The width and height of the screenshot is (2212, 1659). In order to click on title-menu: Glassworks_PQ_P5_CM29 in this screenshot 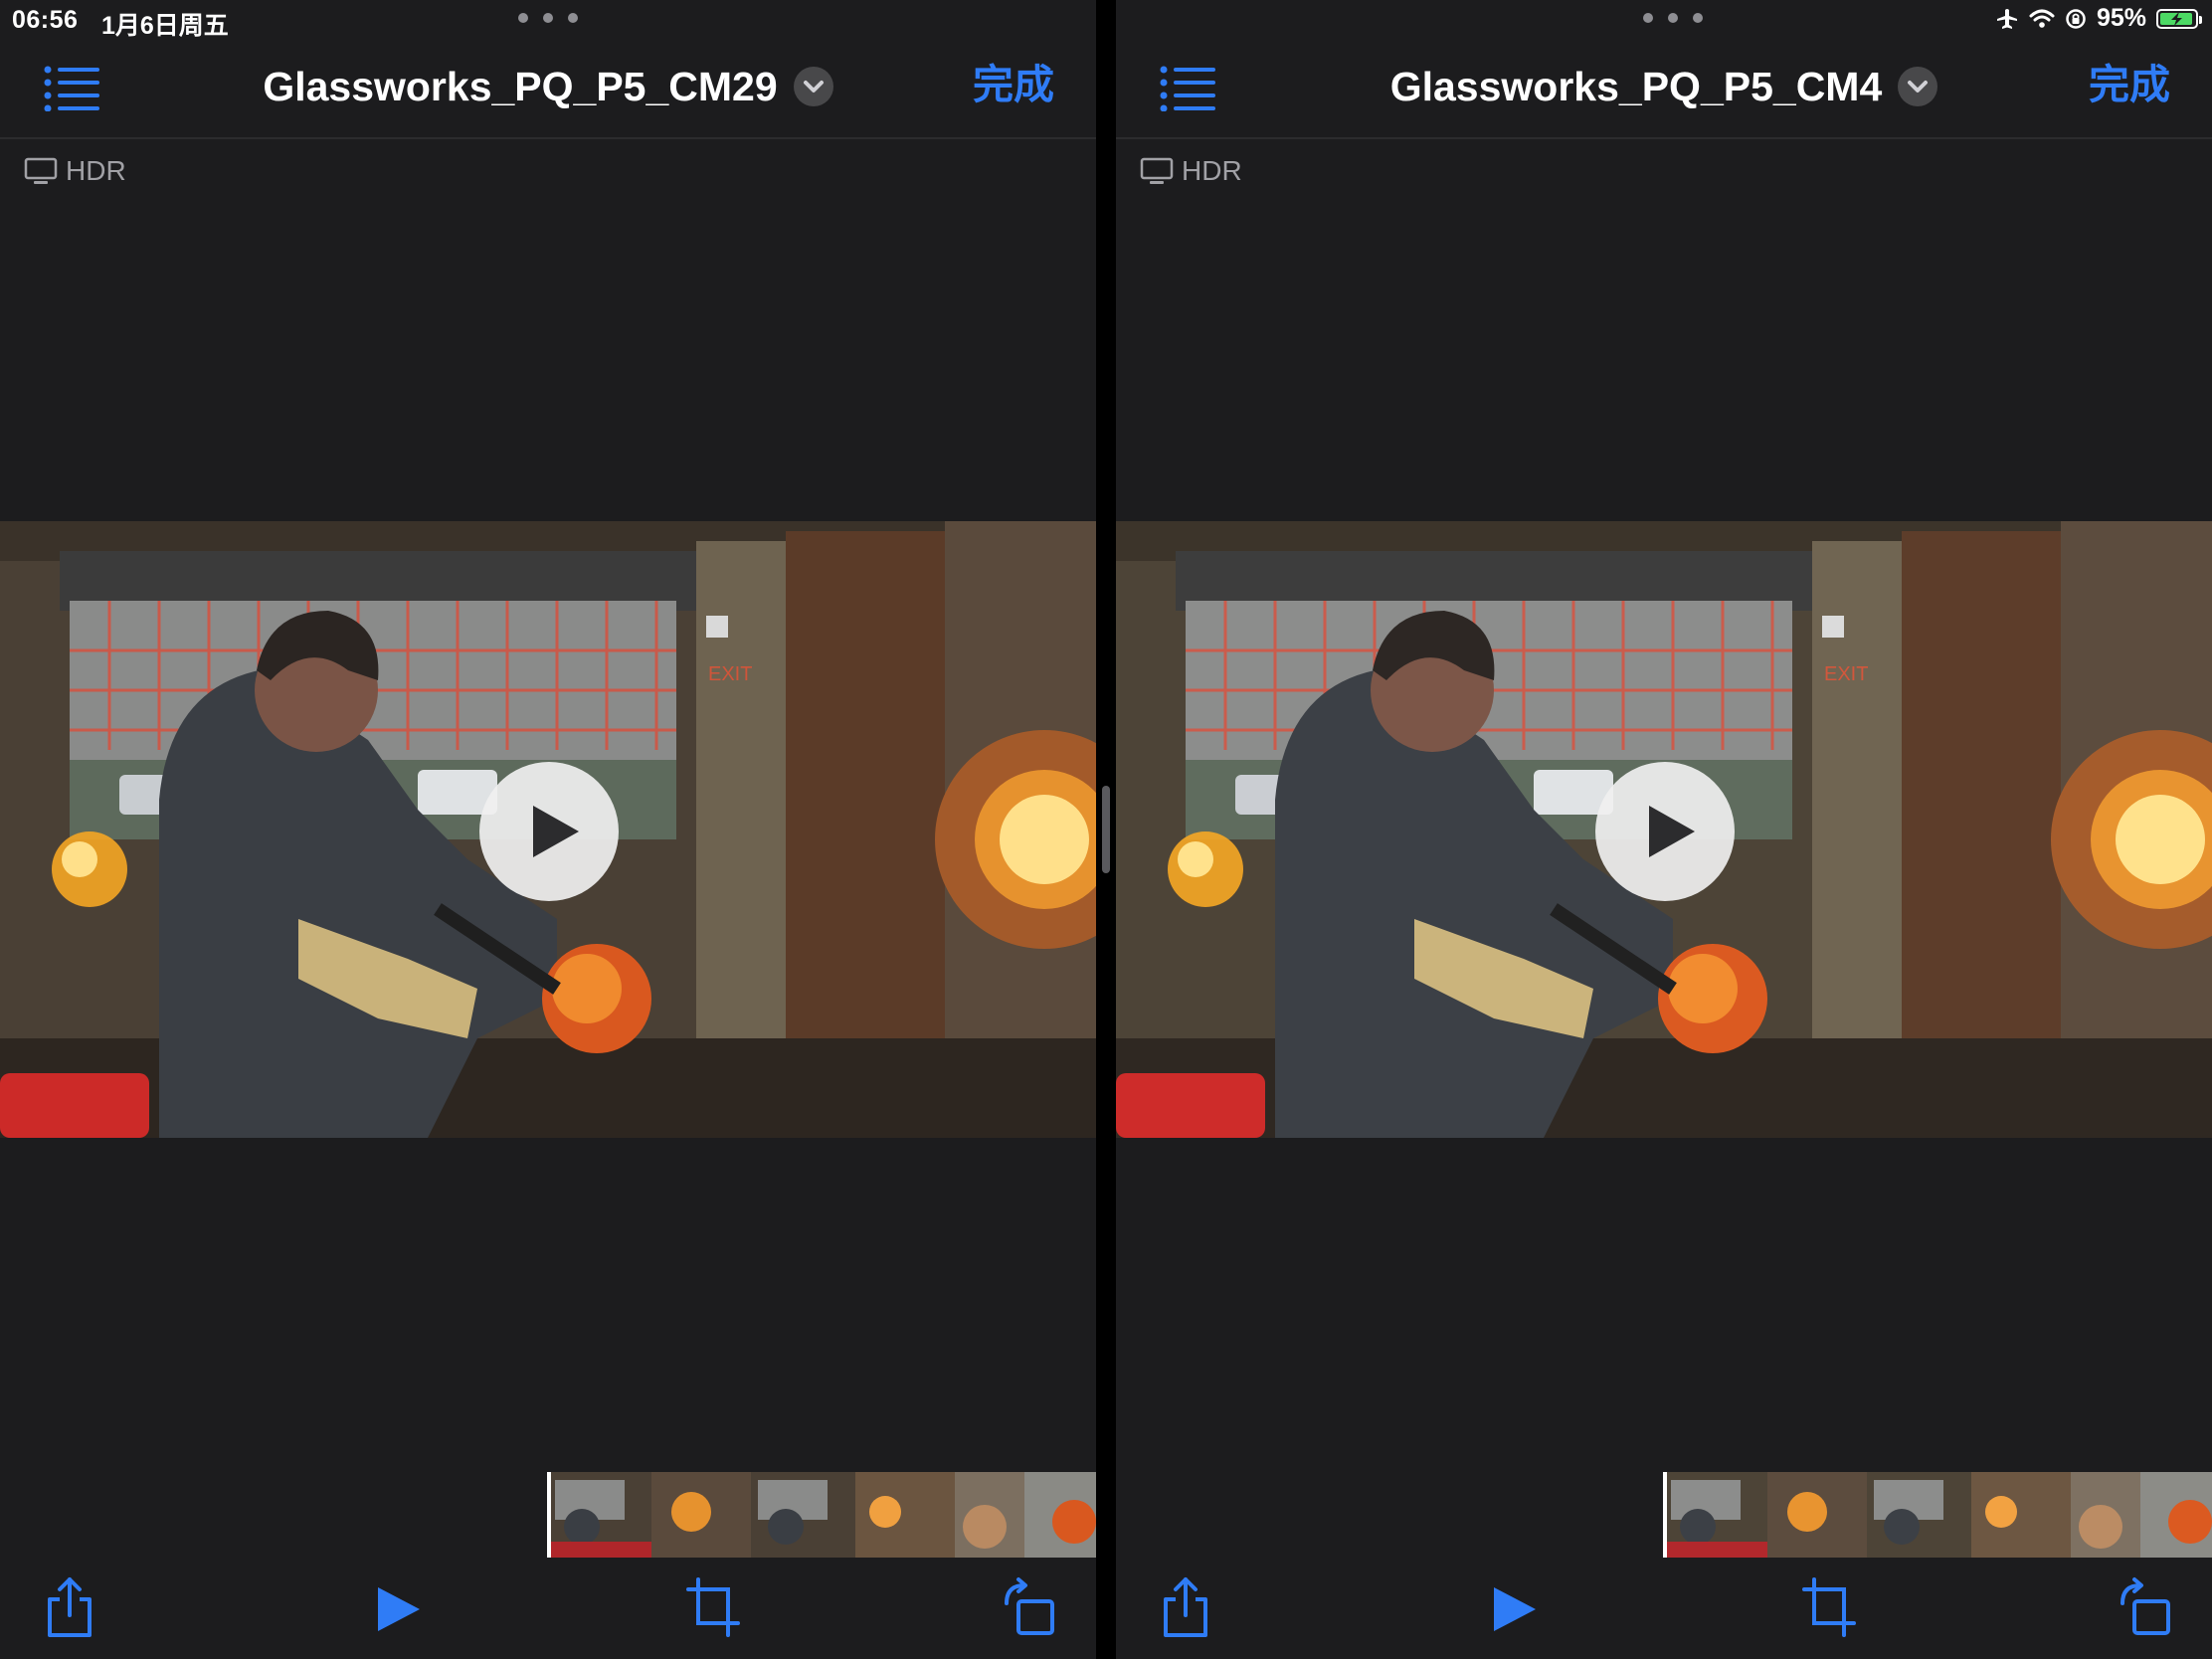, I will do `click(548, 86)`.